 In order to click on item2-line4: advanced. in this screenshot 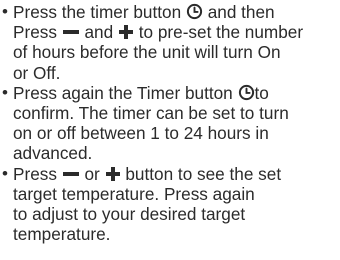, I will do `click(52, 153)`.